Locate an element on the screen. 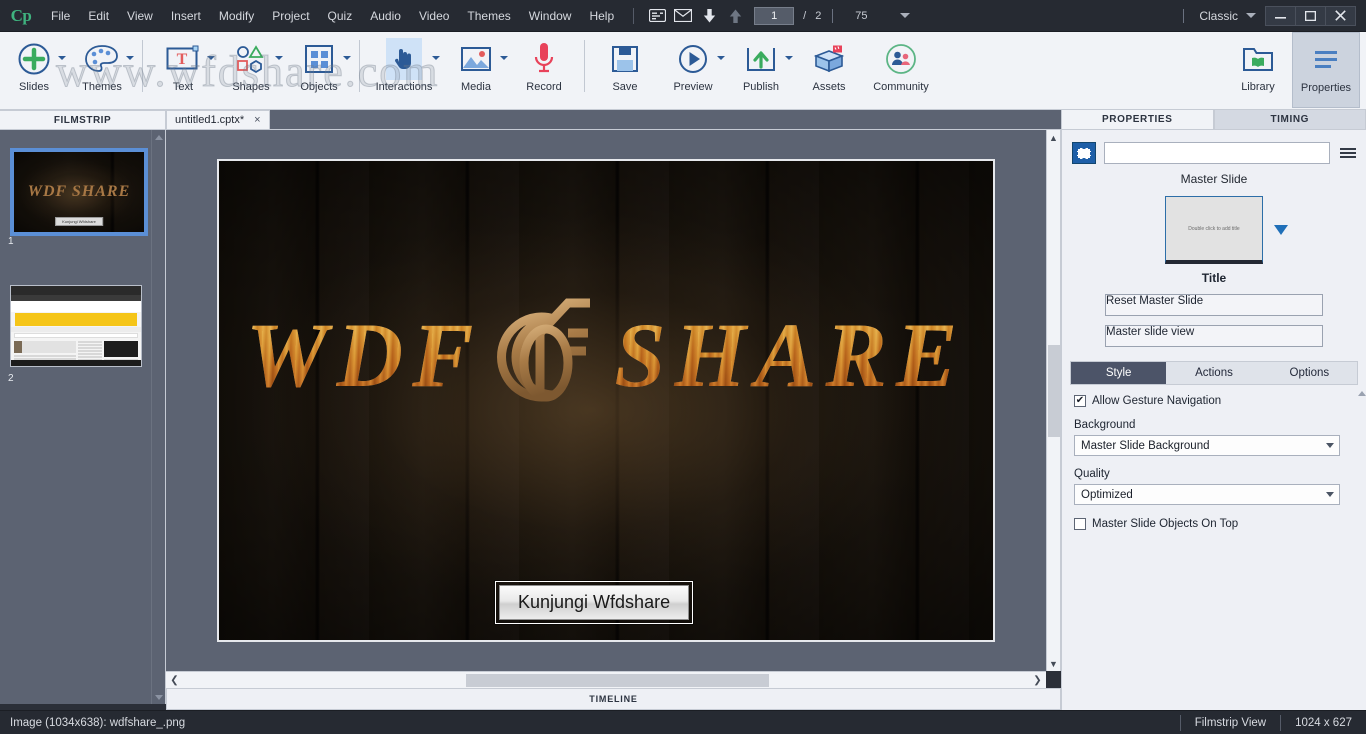 Image resolution: width=1366 pixels, height=734 pixels. tab-timing: TIMING is located at coordinates (1289, 120).